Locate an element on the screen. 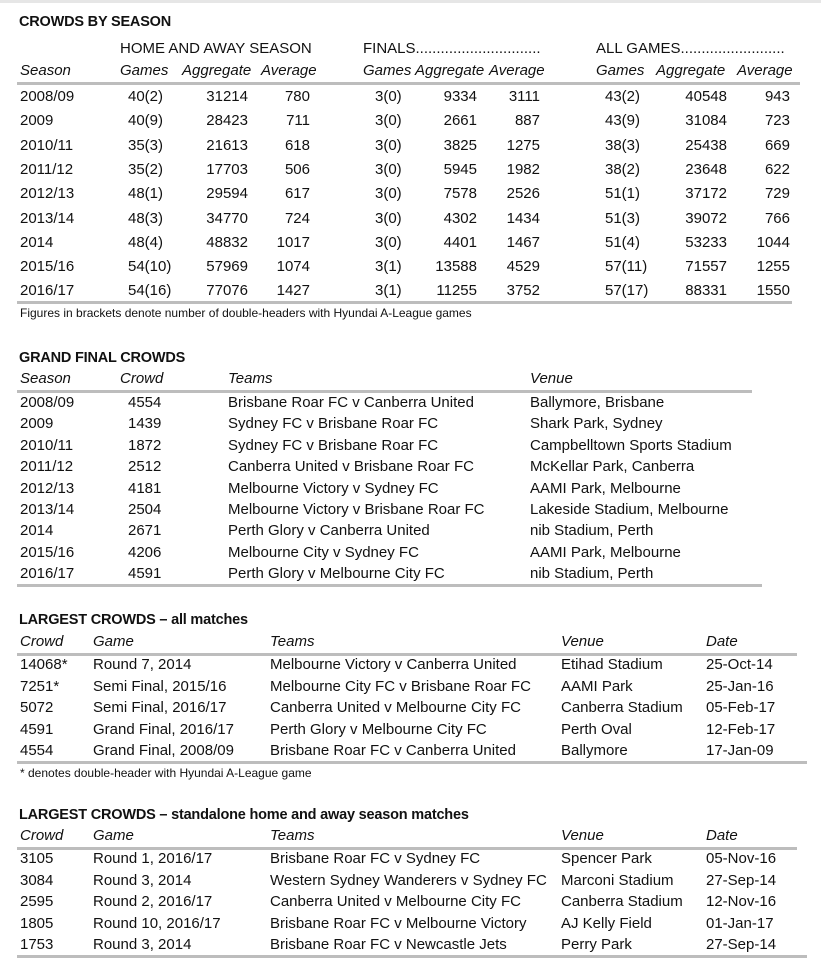 This screenshot has height=962, width=821. cell-a-games: 38(3) is located at coordinates (623, 145).